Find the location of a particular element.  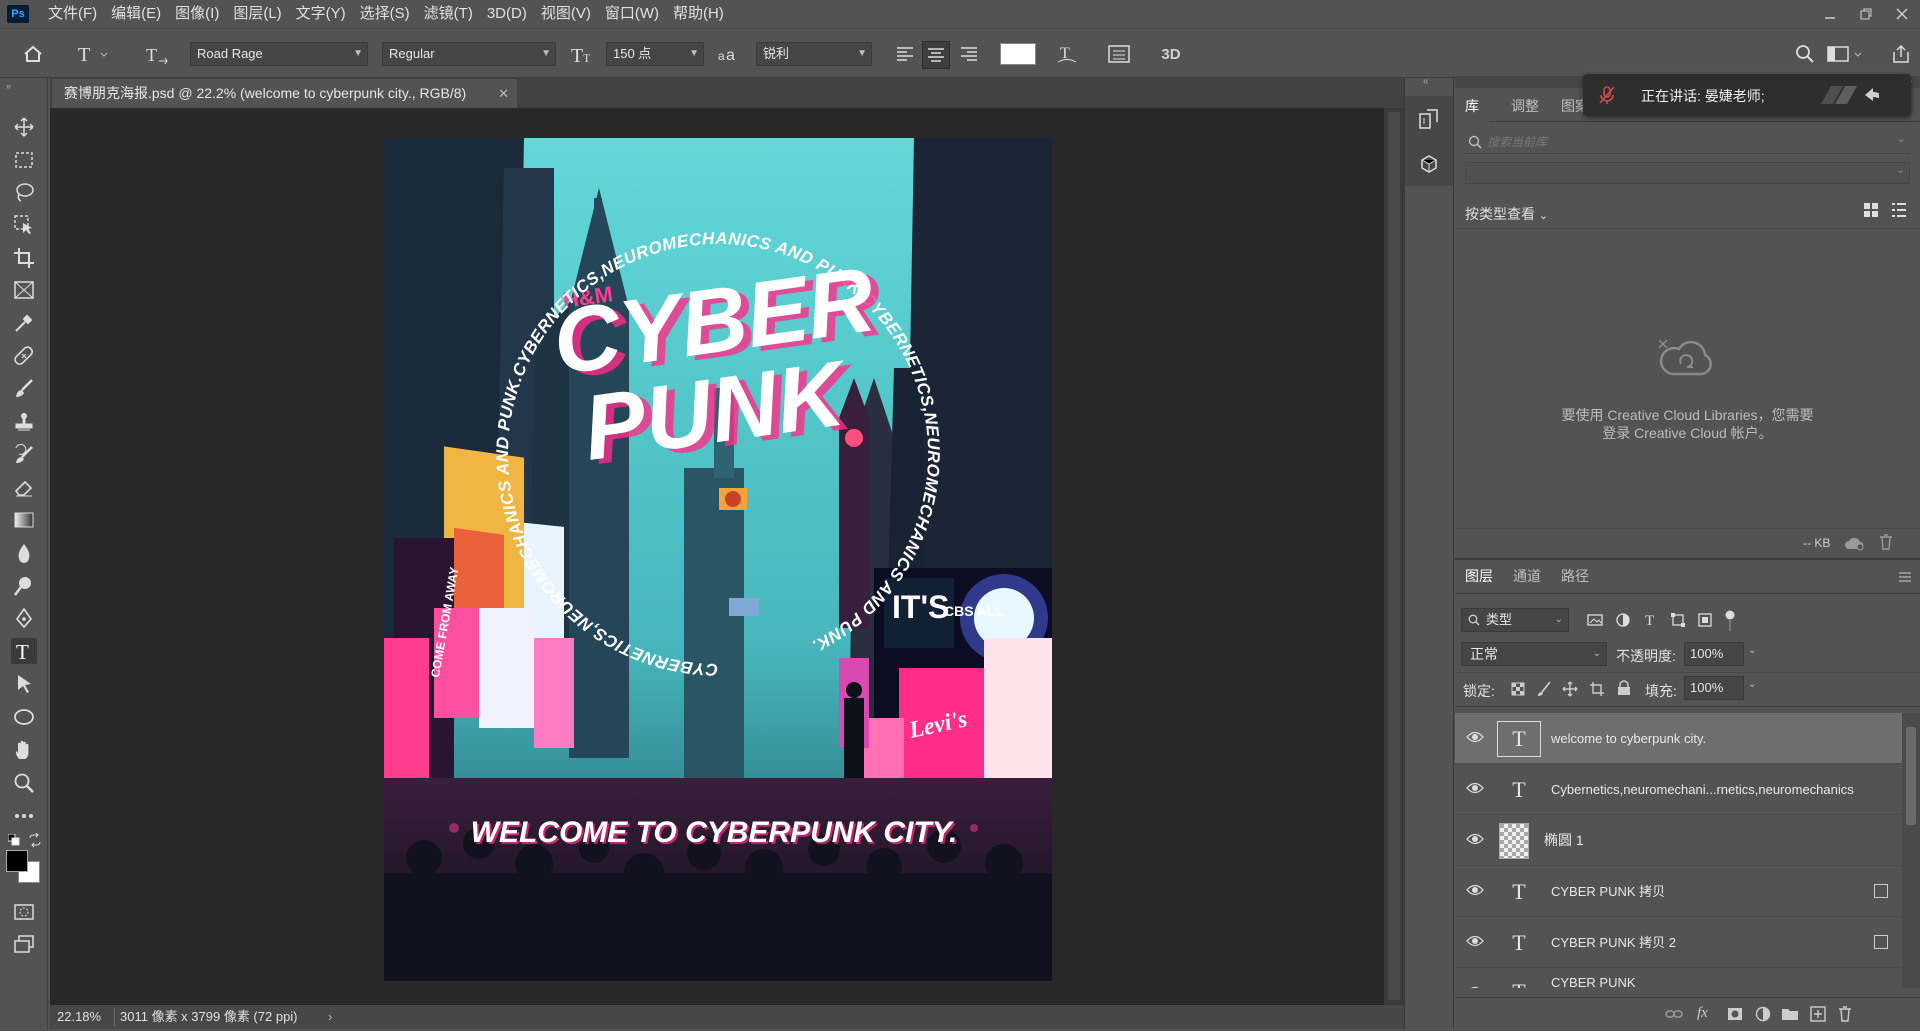

filter-pixel-icon is located at coordinates (1595, 620).